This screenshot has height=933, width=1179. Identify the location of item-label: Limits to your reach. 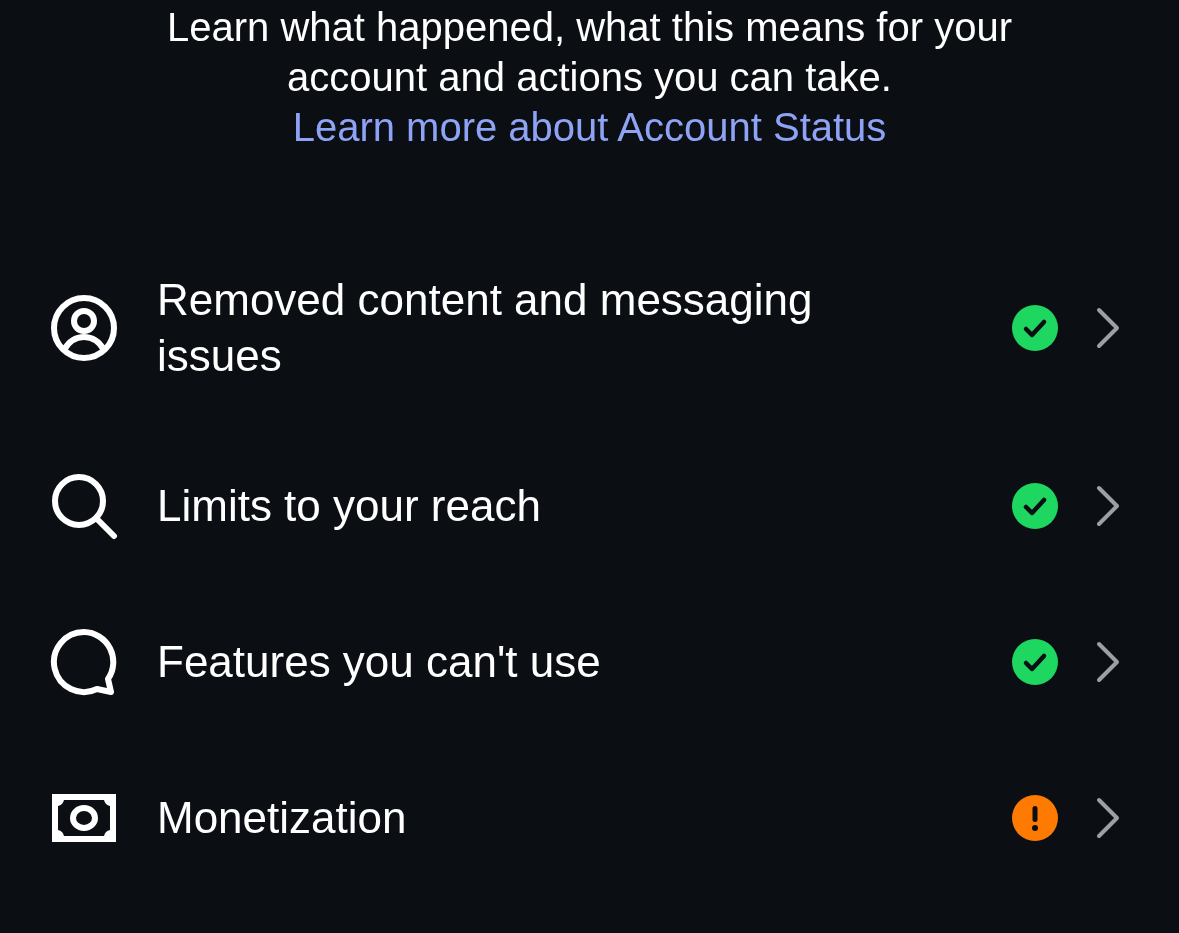
(584, 506).